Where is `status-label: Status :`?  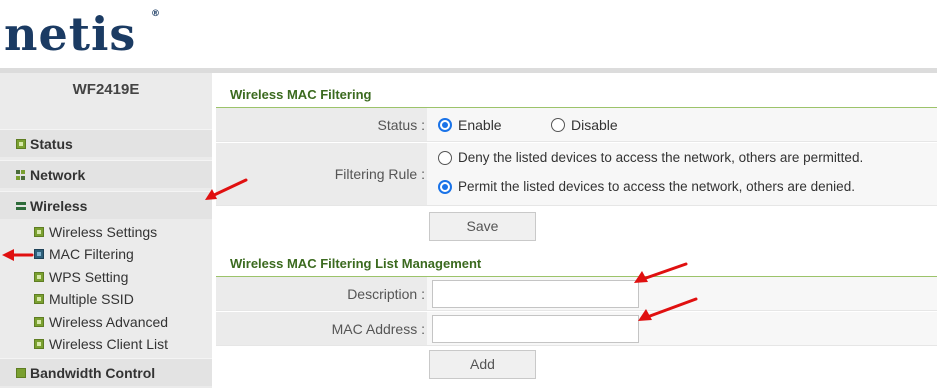 status-label: Status : is located at coordinates (401, 125).